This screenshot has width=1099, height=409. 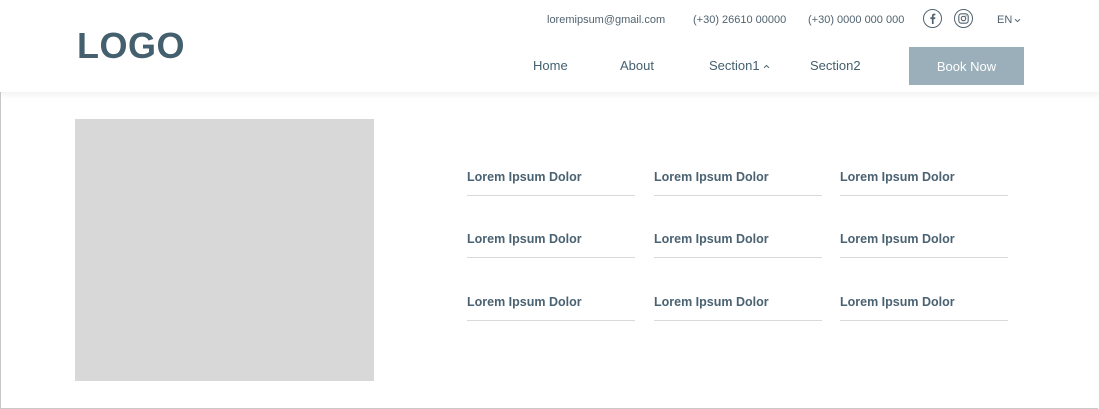 What do you see at coordinates (766, 66) in the screenshot?
I see `chevron-up-icon` at bounding box center [766, 66].